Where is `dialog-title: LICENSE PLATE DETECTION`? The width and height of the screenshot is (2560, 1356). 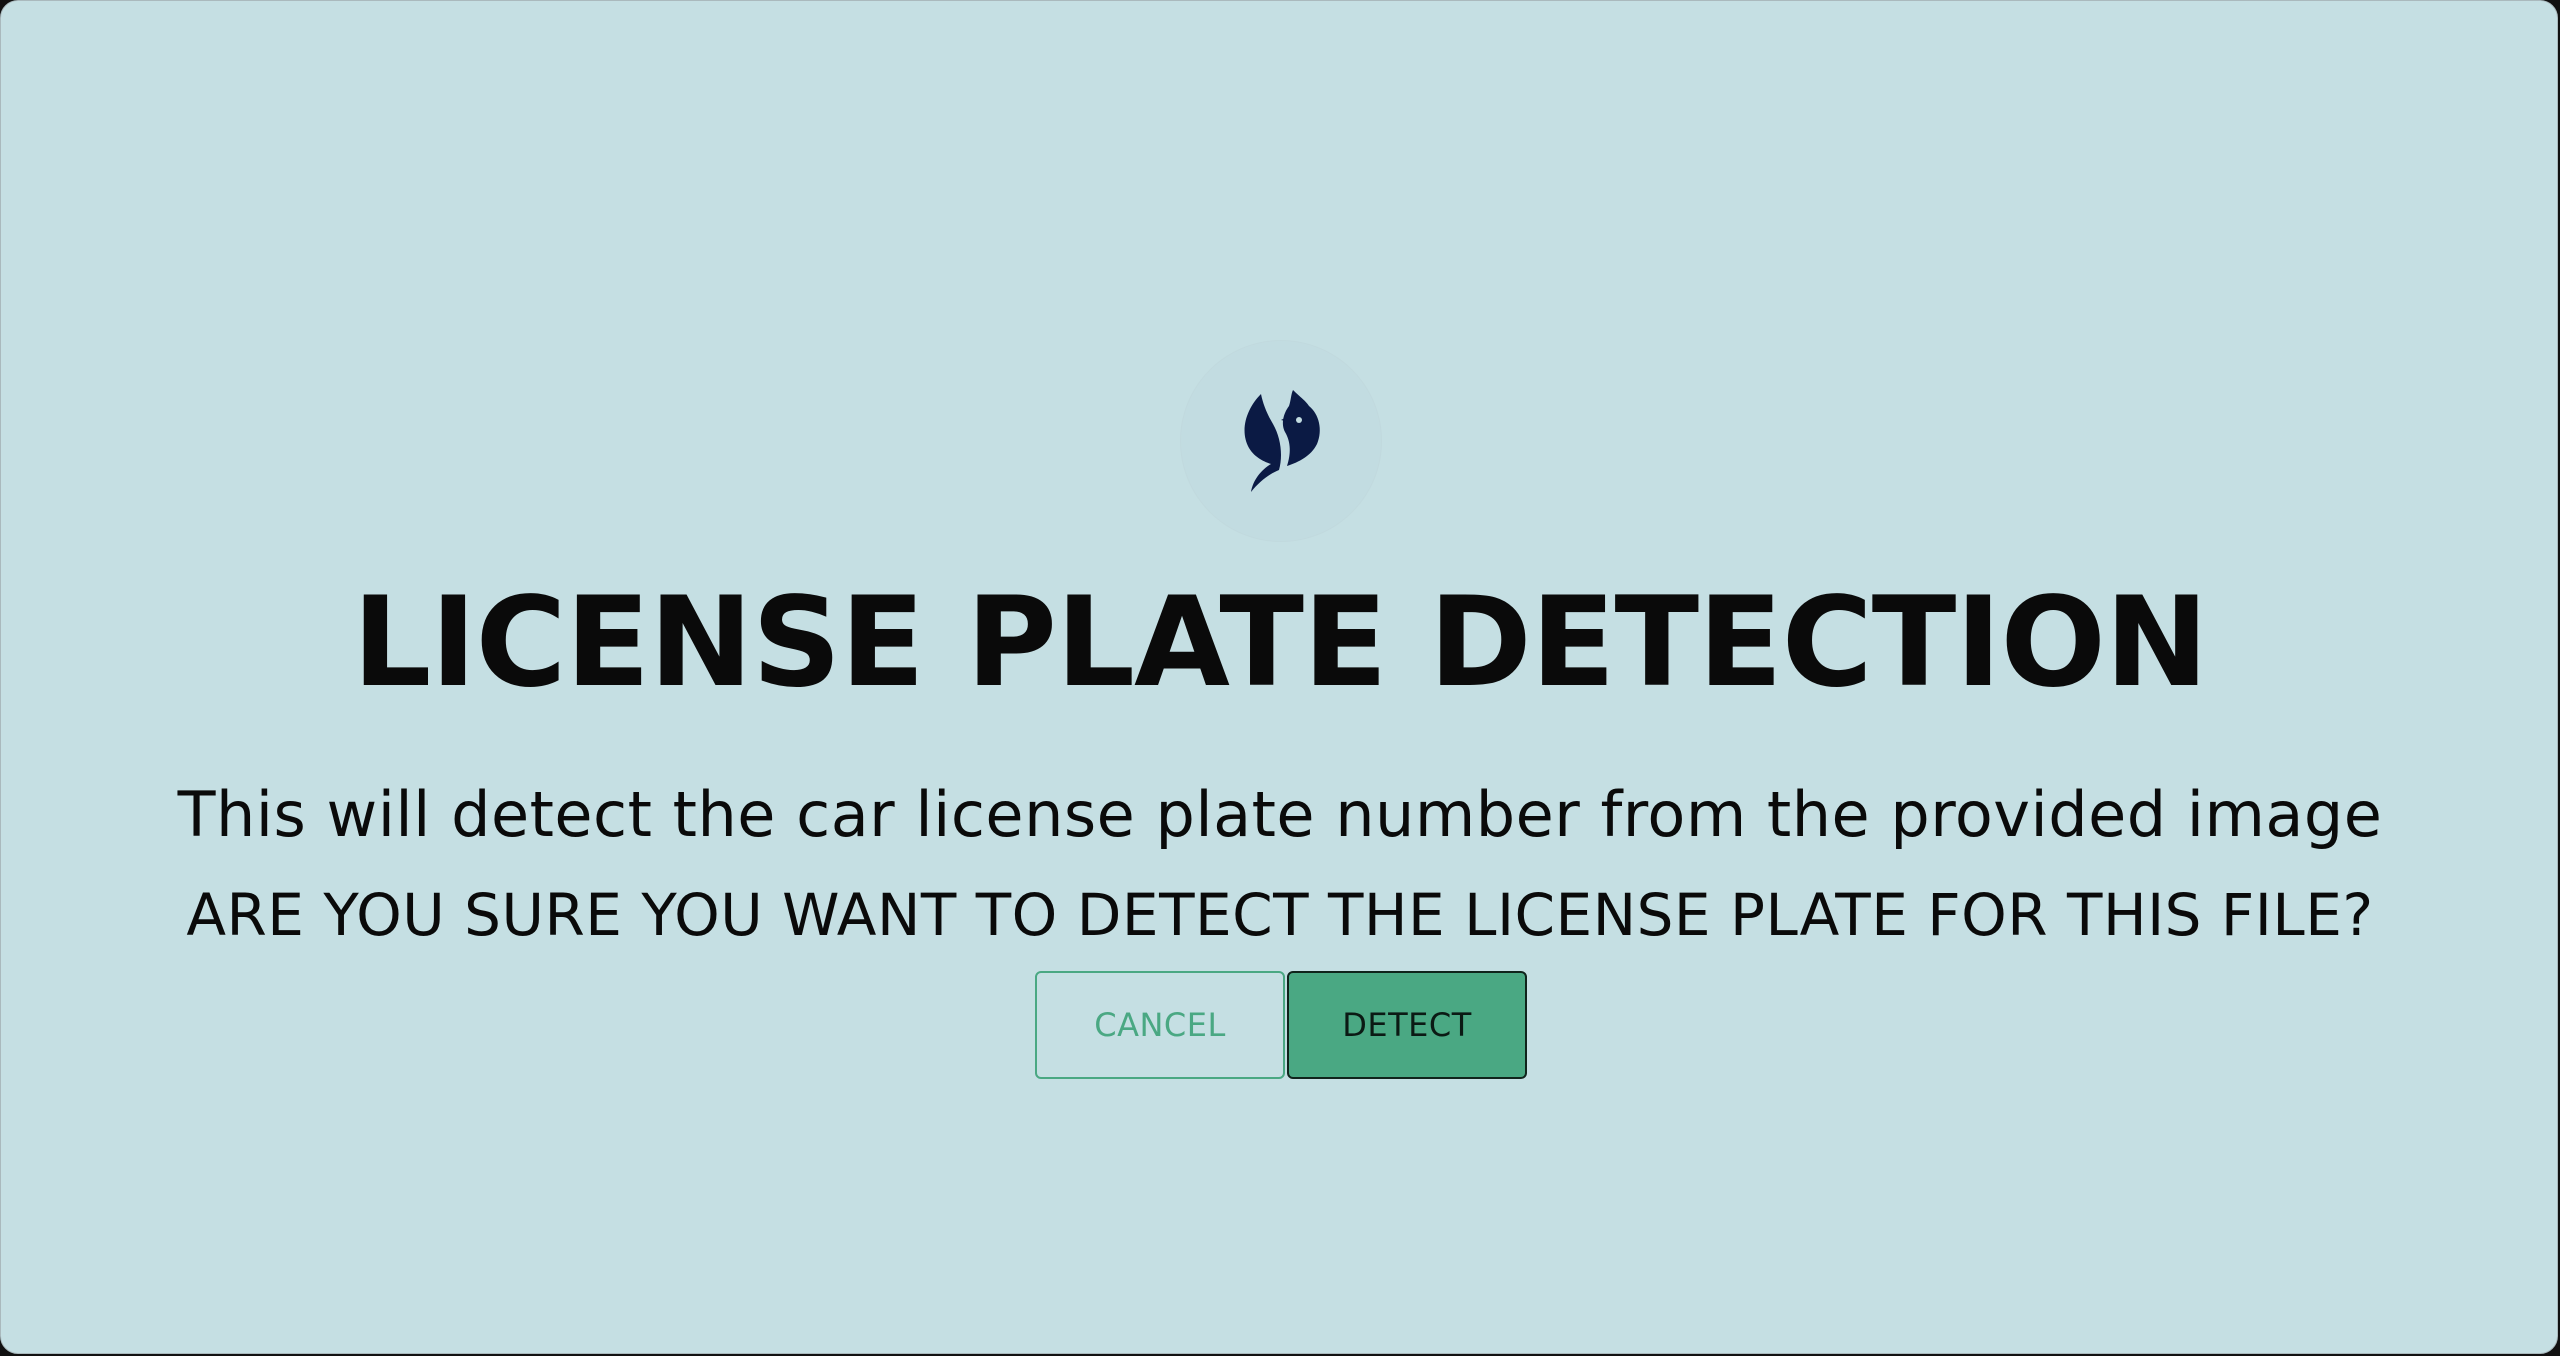
dialog-title: LICENSE PLATE DETECTION is located at coordinates (1280, 643).